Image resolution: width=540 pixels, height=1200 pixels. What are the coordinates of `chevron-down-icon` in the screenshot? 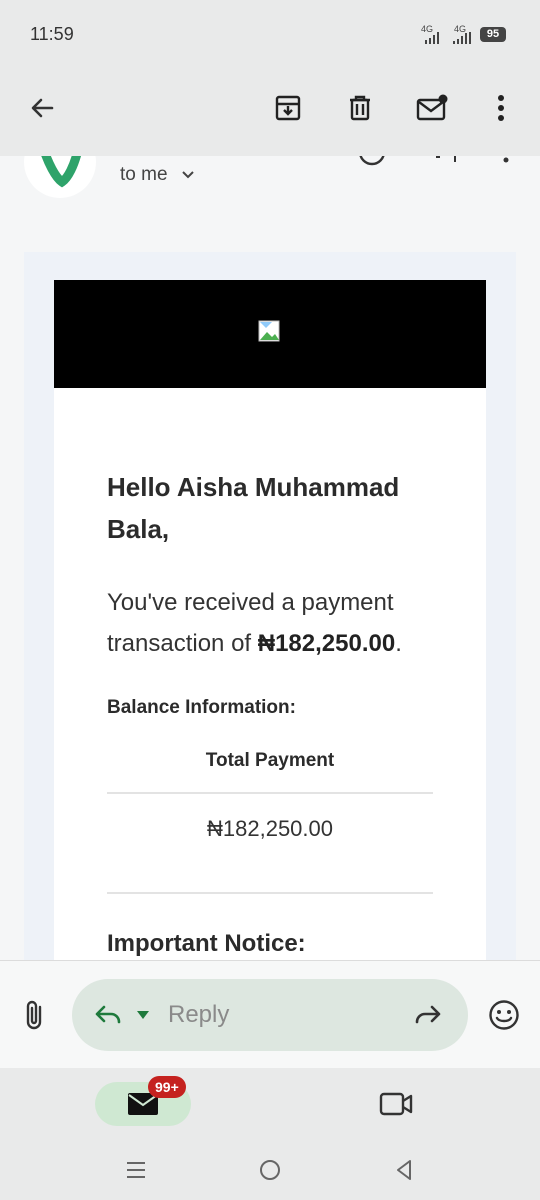 It's located at (188, 175).